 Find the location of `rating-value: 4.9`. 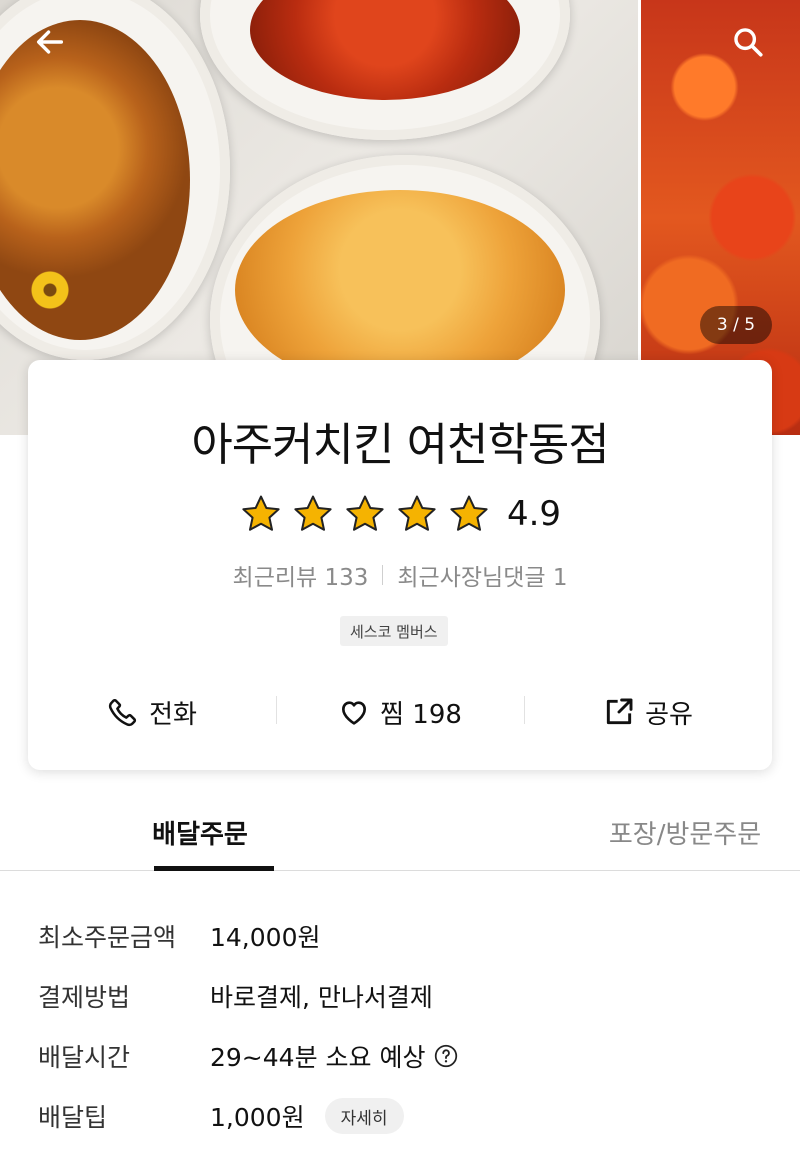

rating-value: 4.9 is located at coordinates (534, 514).